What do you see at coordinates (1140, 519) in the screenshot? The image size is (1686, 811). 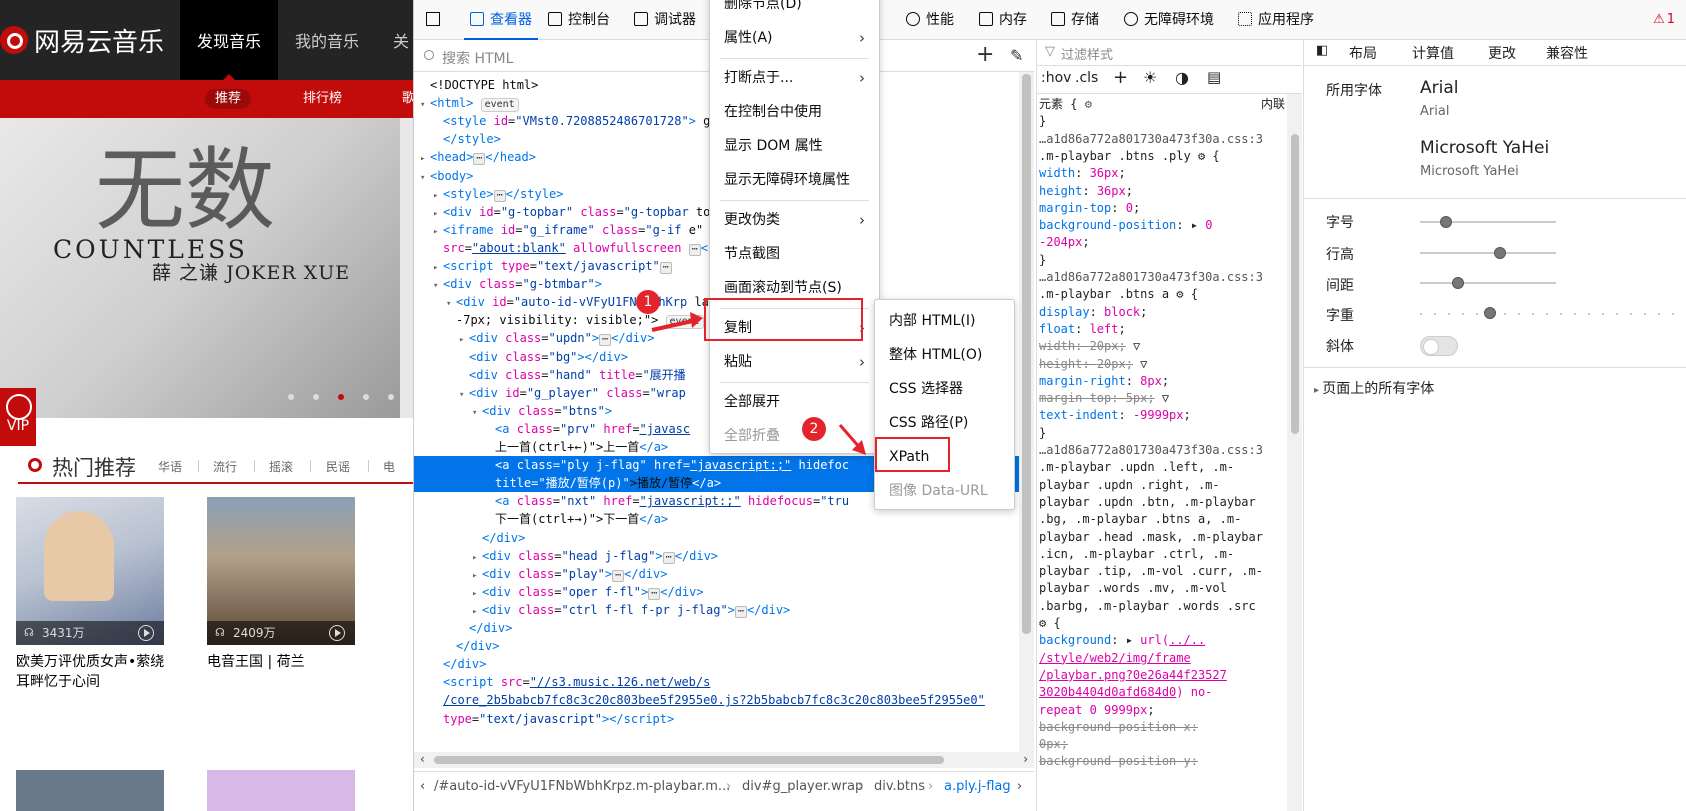 I see `rule-line: .bg, .m-playbar .btns a, .m-` at bounding box center [1140, 519].